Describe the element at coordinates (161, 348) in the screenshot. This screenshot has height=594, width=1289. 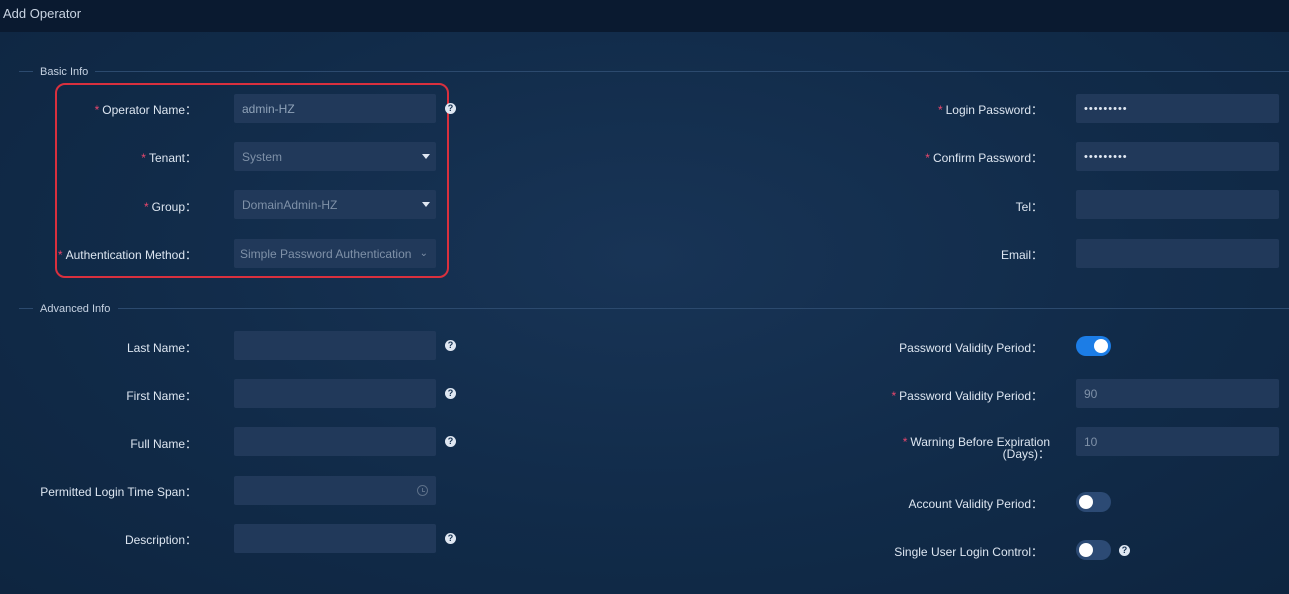
I see `last-name-label: Last Name：` at that location.